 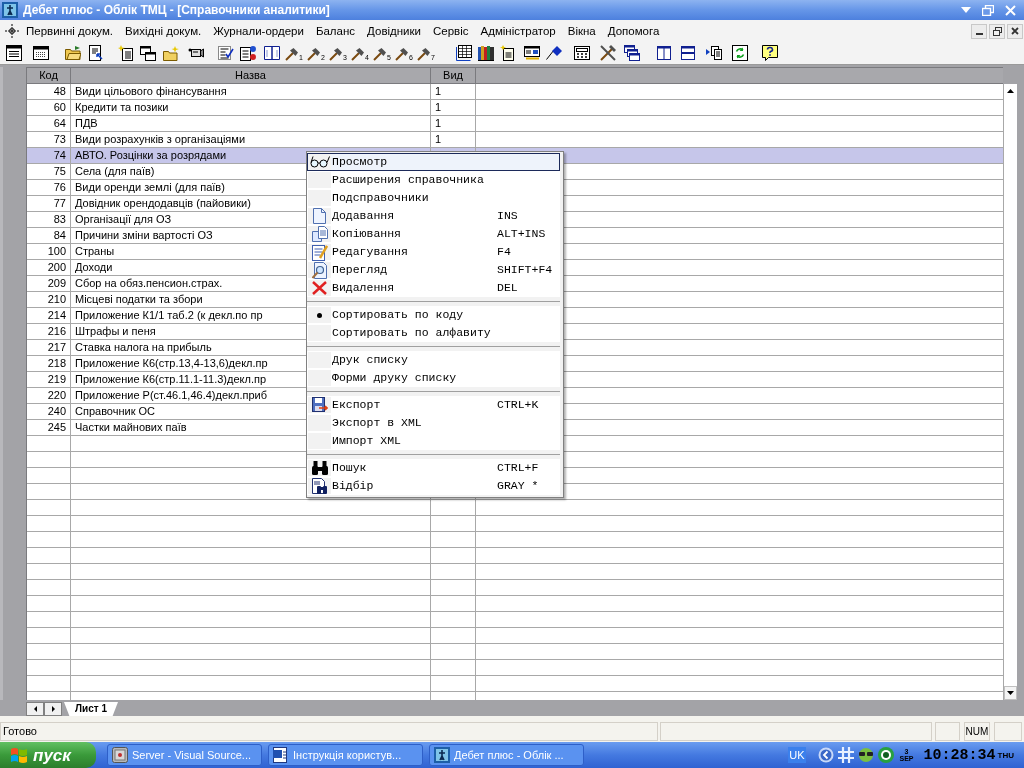 I want to click on name-text: Доходи, so click(x=94, y=267).